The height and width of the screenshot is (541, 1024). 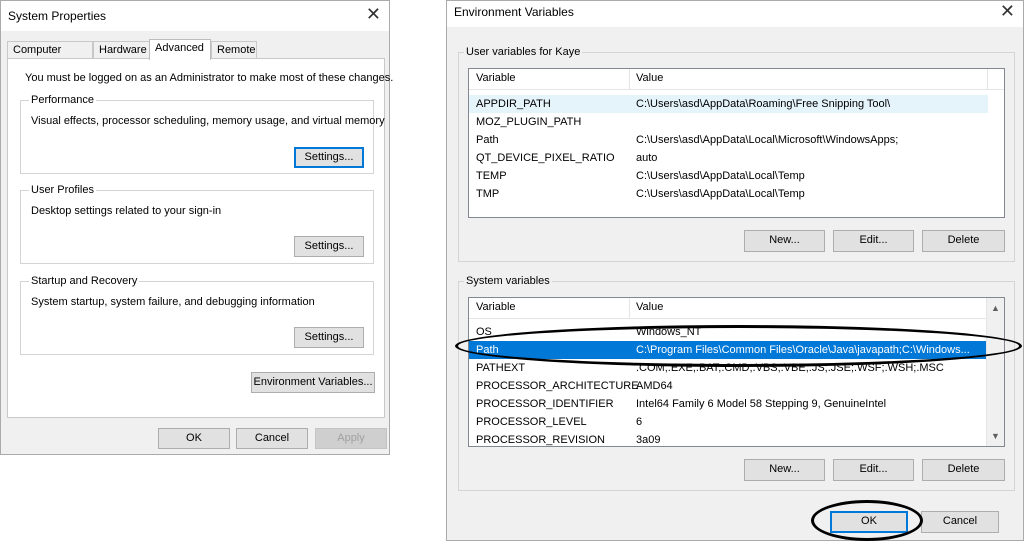 I want to click on row-variable: MOZ_PLUGIN_PATH, so click(x=529, y=122).